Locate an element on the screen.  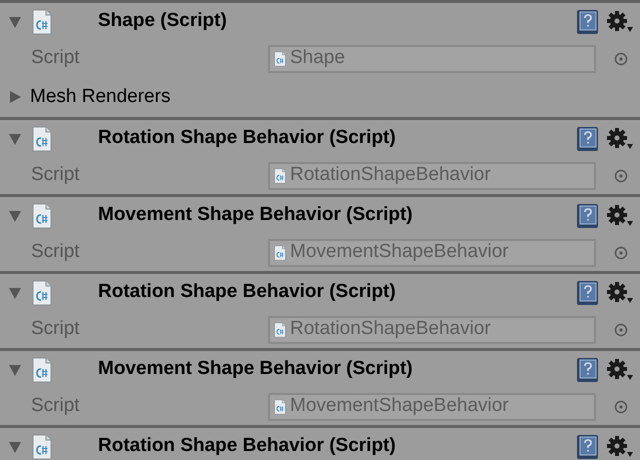
expand-arrow-icon is located at coordinates (15, 97).